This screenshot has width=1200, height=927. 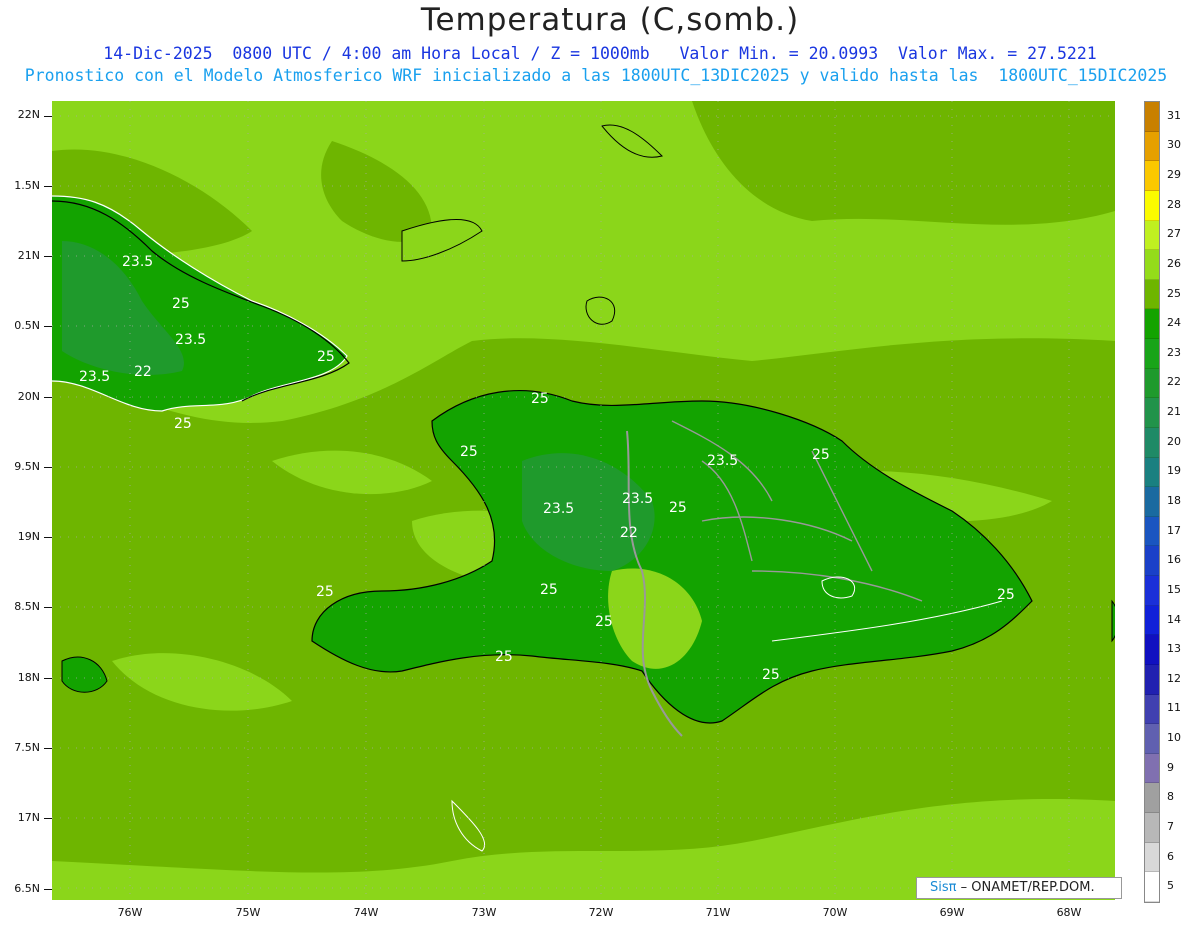 What do you see at coordinates (1174, 708) in the screenshot?
I see `colorbar-label: 11` at bounding box center [1174, 708].